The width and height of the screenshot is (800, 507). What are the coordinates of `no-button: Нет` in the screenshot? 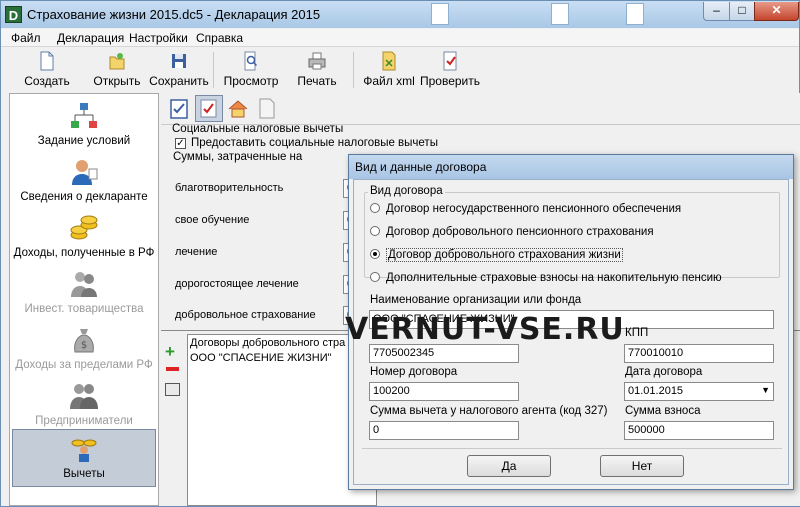 It's located at (642, 466).